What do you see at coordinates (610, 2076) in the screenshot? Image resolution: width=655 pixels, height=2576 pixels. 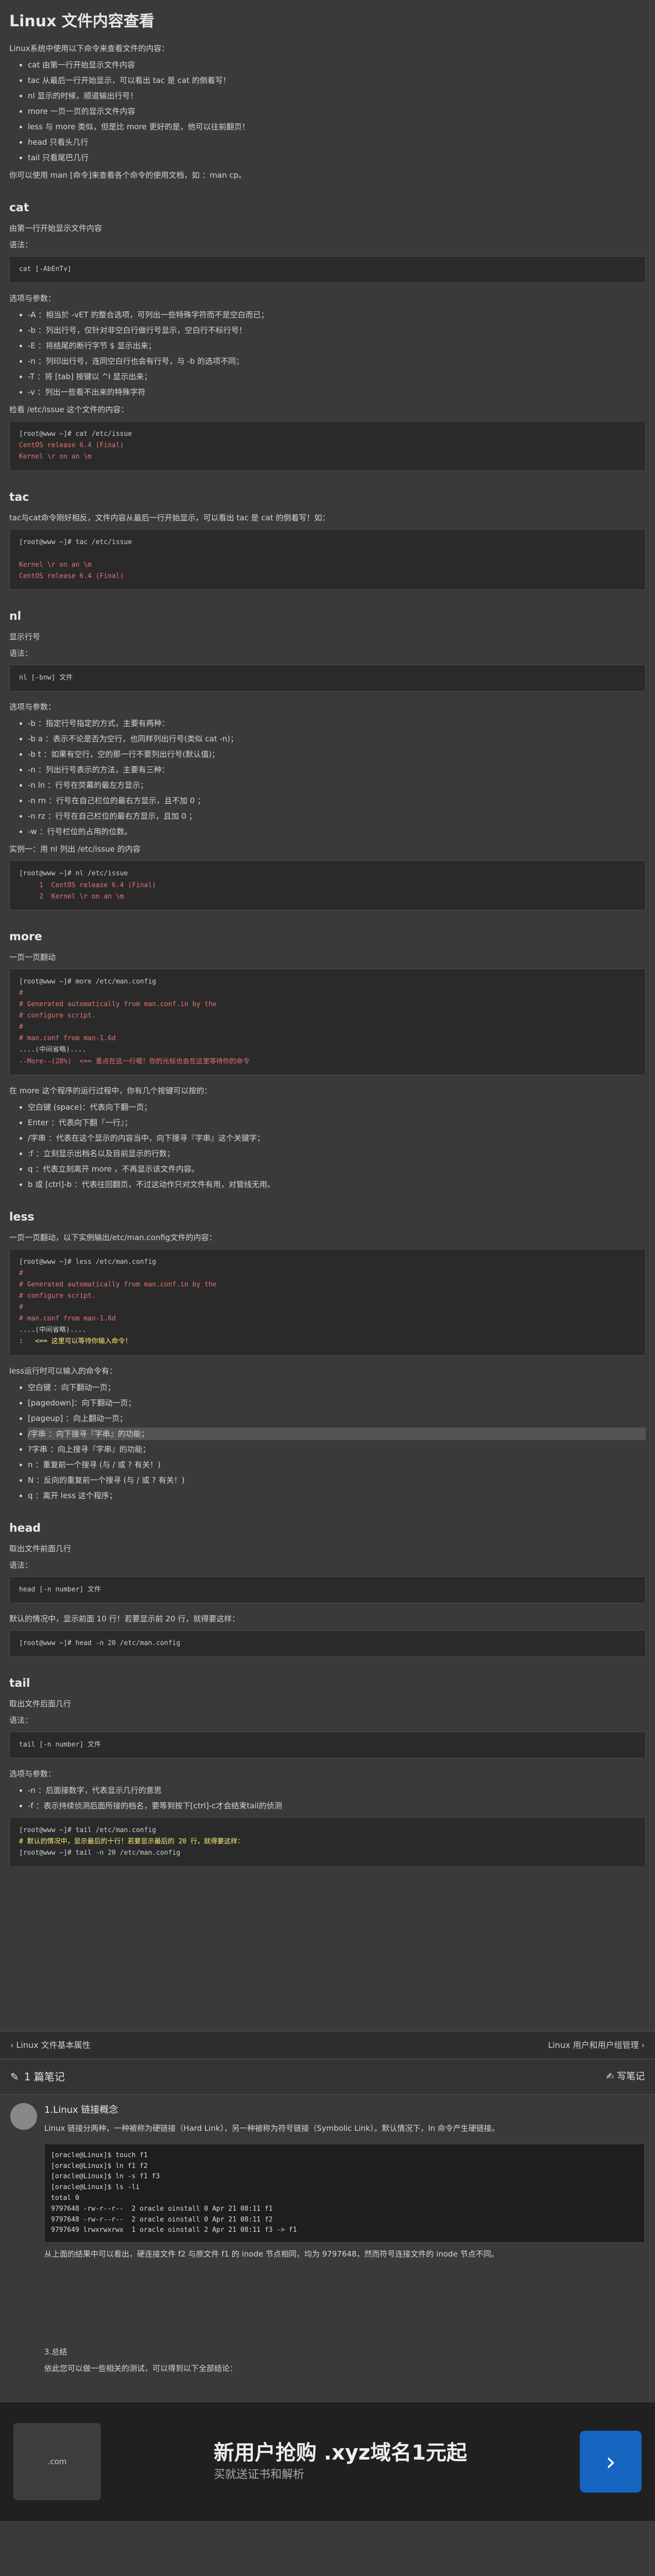 I see `pencil-icon: ✍` at bounding box center [610, 2076].